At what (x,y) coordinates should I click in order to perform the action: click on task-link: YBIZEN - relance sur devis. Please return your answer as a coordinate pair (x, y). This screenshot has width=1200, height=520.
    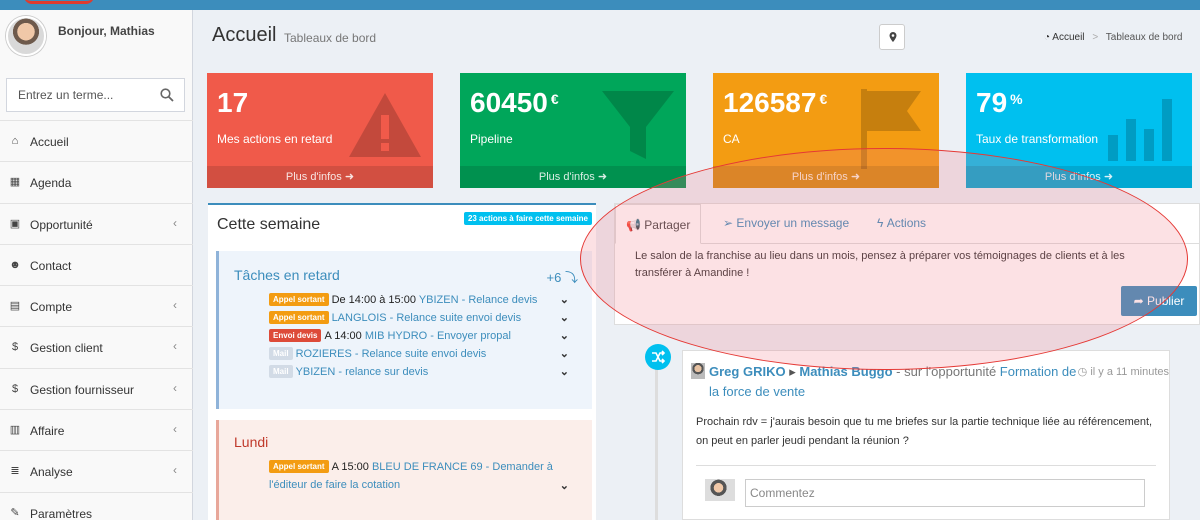
    Looking at the image, I should click on (362, 372).